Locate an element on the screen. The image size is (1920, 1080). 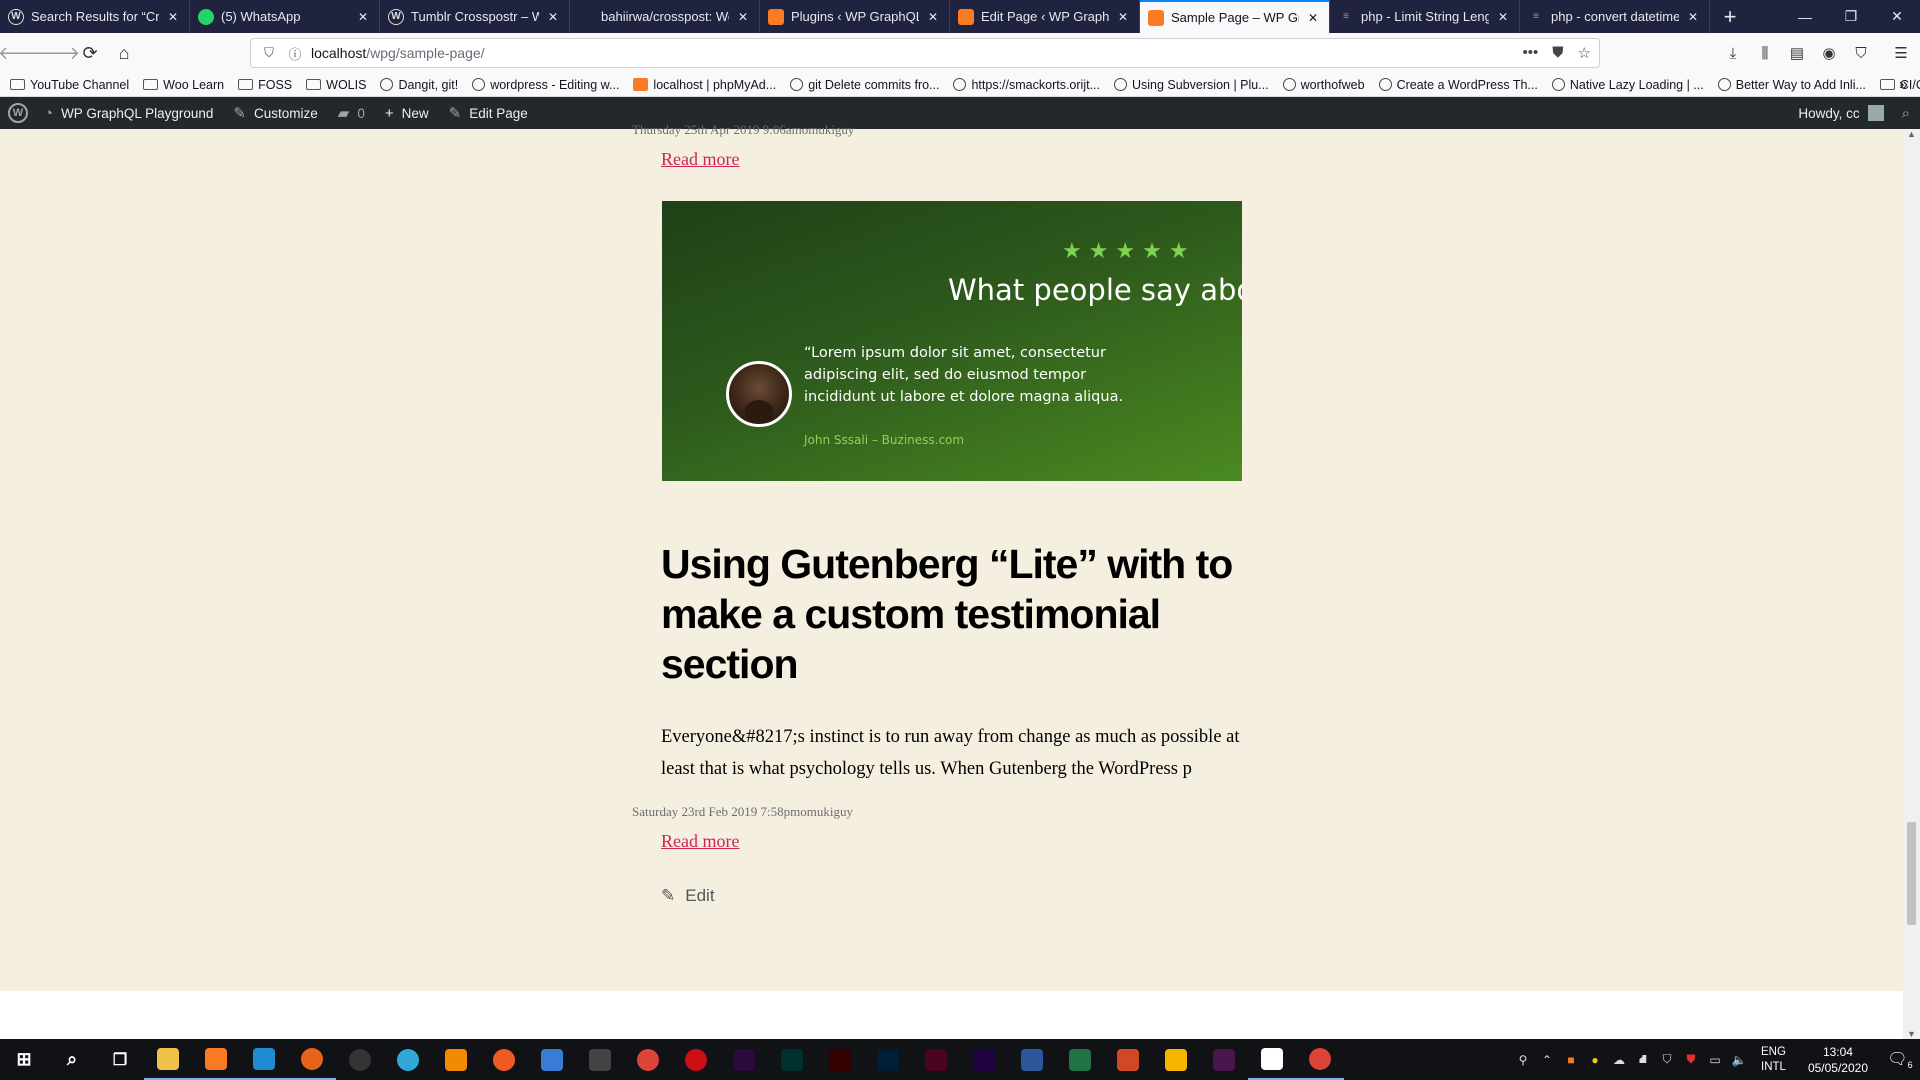
people-icon: ⚲ is located at coordinates (1523, 1060).